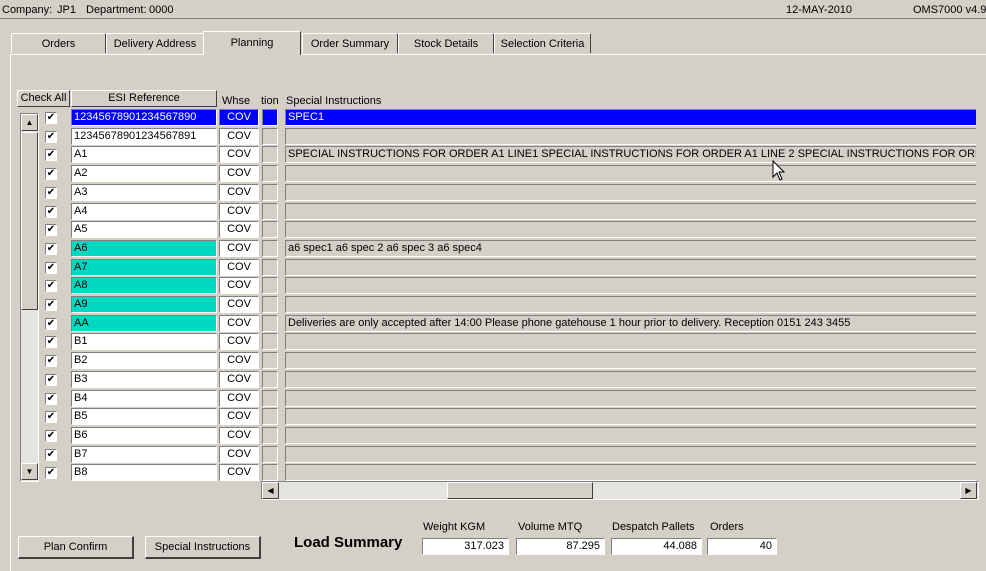 This screenshot has width=986, height=571. What do you see at coordinates (630, 248) in the screenshot?
I see `special-instructions-cell: a6 spec1 a6 spec 2 a6 spec 3 a6 spec4` at bounding box center [630, 248].